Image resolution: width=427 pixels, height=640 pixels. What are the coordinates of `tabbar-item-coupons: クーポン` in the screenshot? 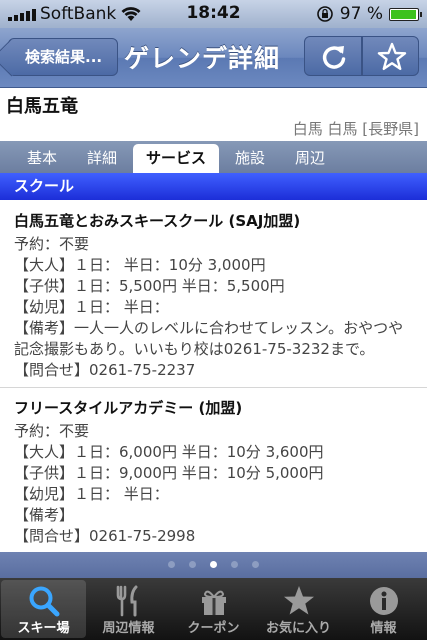 It's located at (213, 609).